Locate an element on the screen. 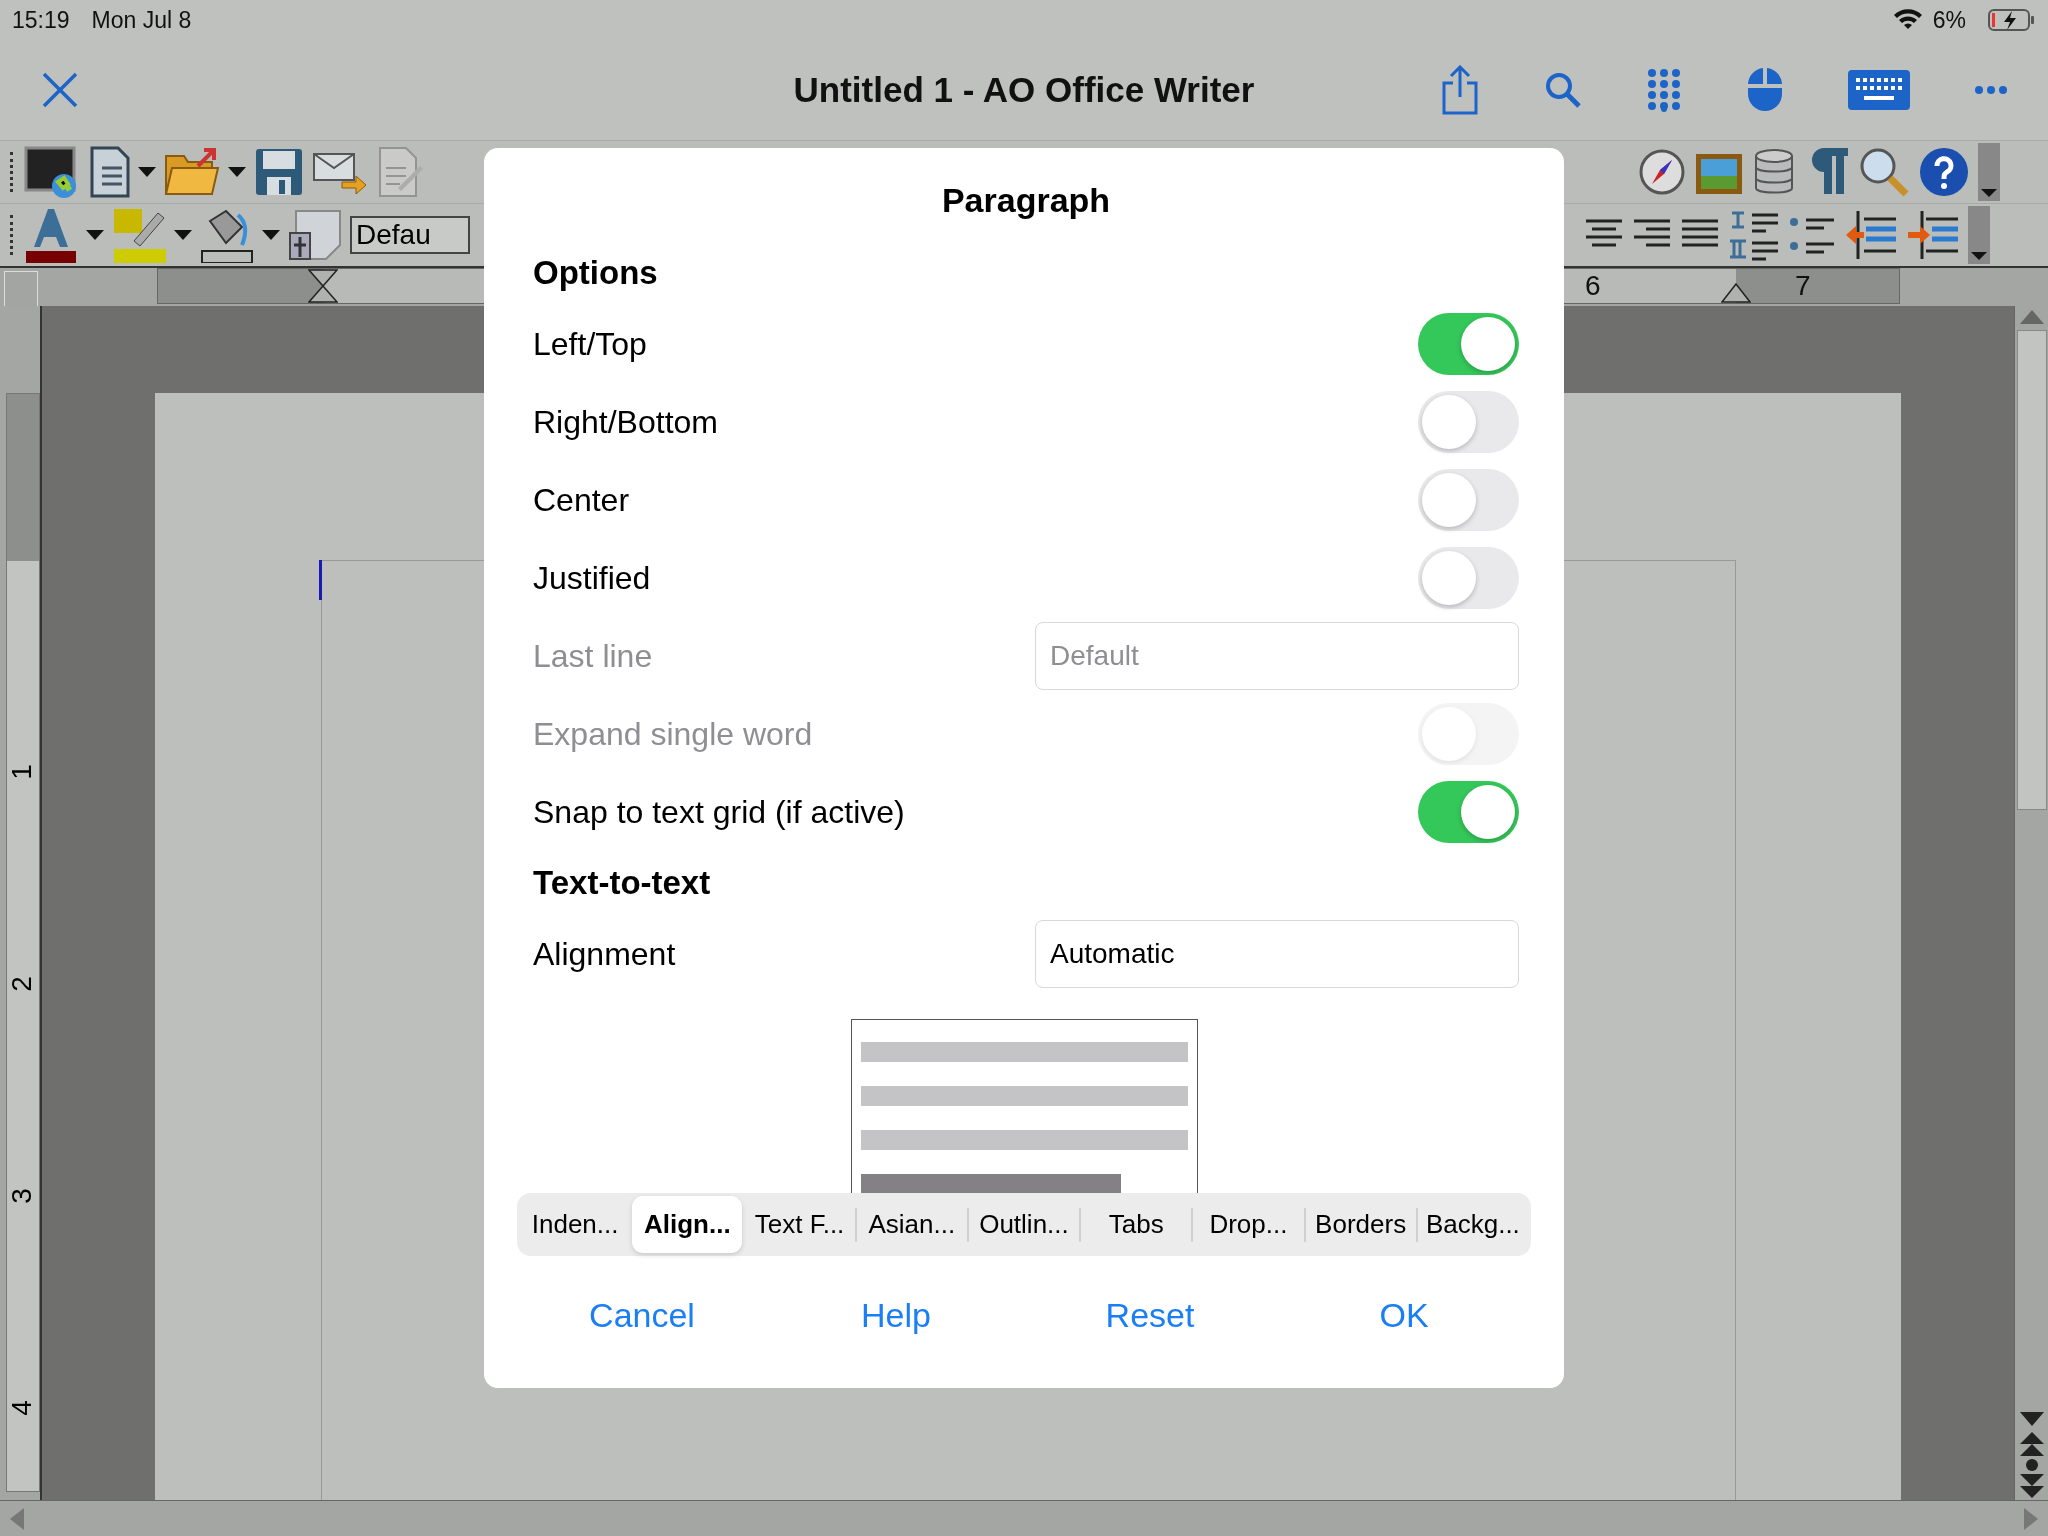  close-icon is located at coordinates (60, 90).